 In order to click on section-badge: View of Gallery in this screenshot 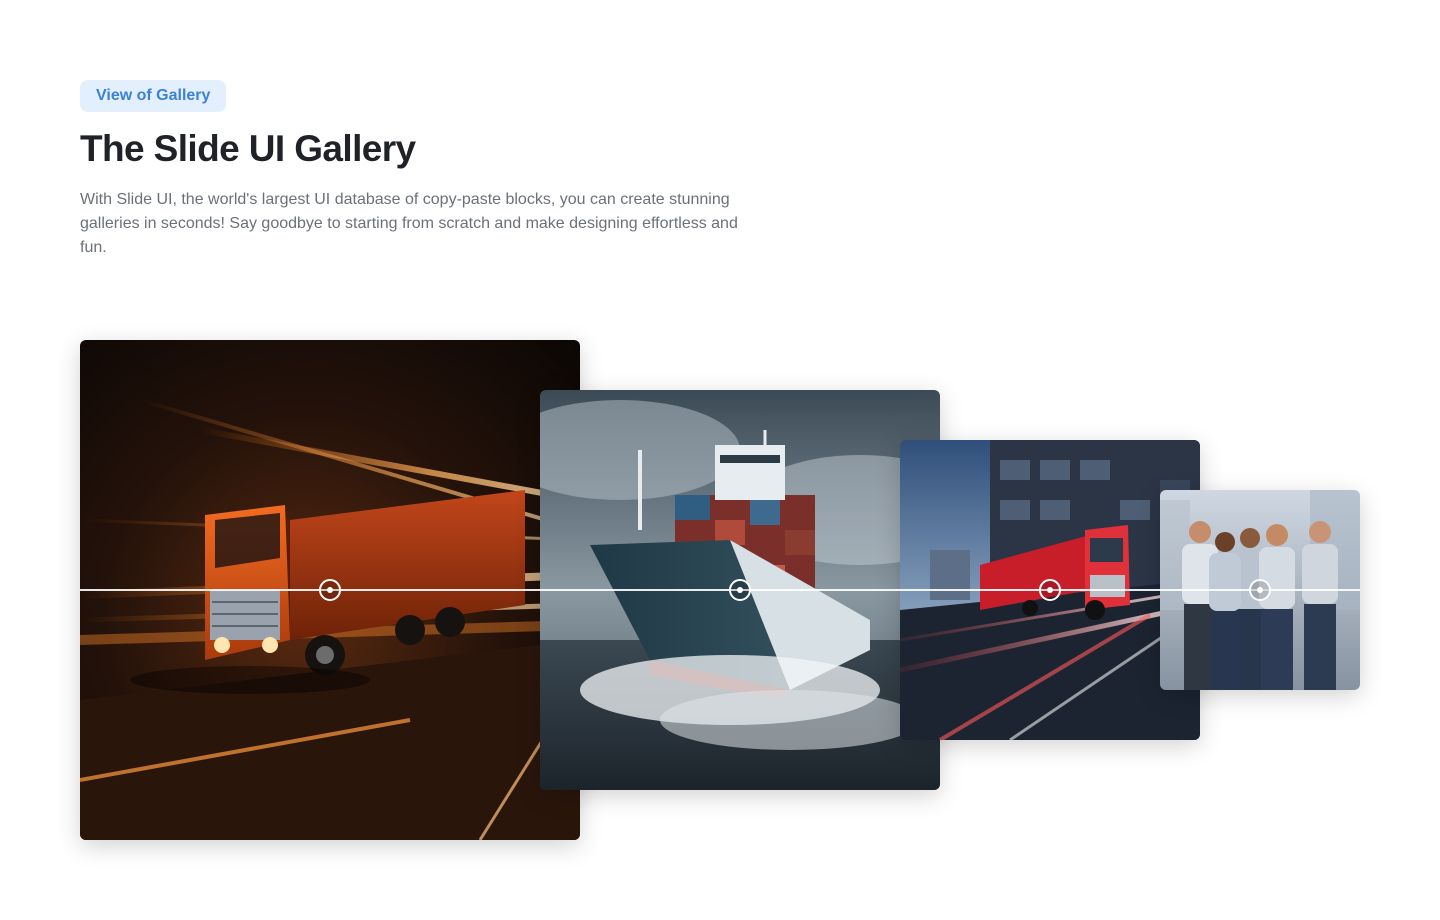, I will do `click(153, 96)`.